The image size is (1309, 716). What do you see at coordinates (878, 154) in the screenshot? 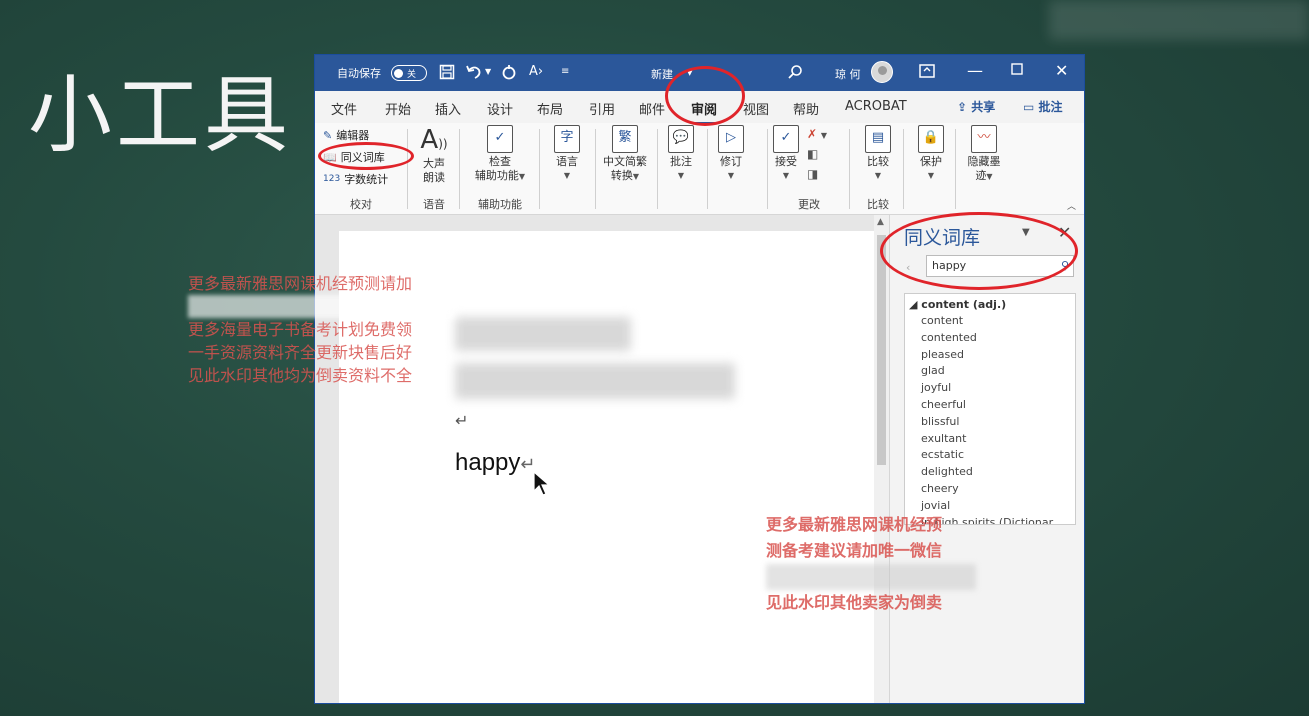
I see `compare-button: ▤ 比较 ▼` at bounding box center [878, 154].